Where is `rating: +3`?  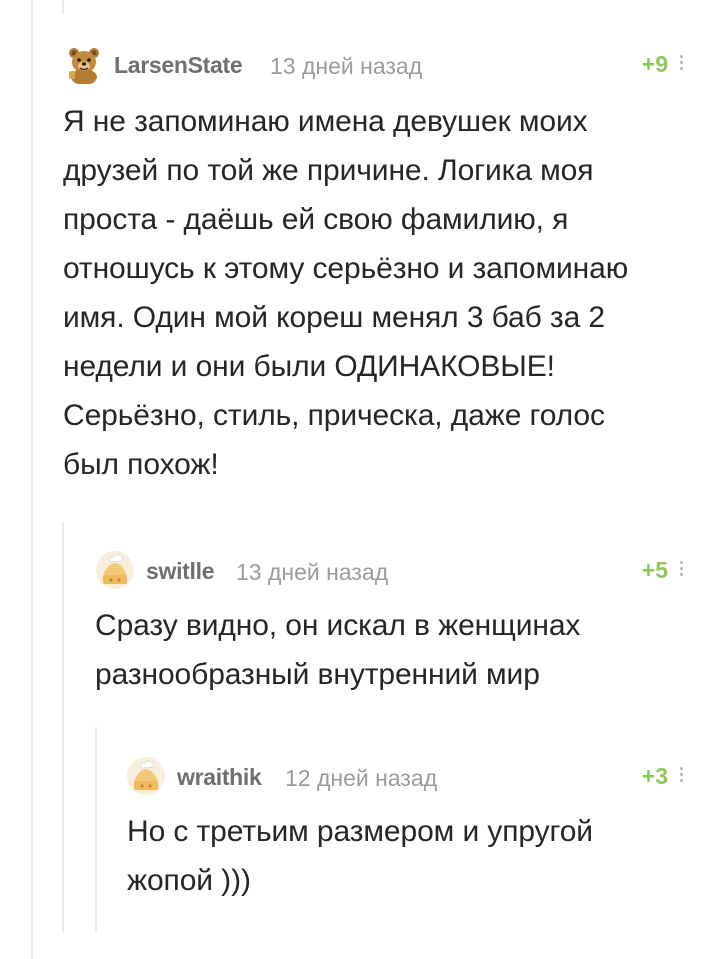 rating: +3 is located at coordinates (654, 776).